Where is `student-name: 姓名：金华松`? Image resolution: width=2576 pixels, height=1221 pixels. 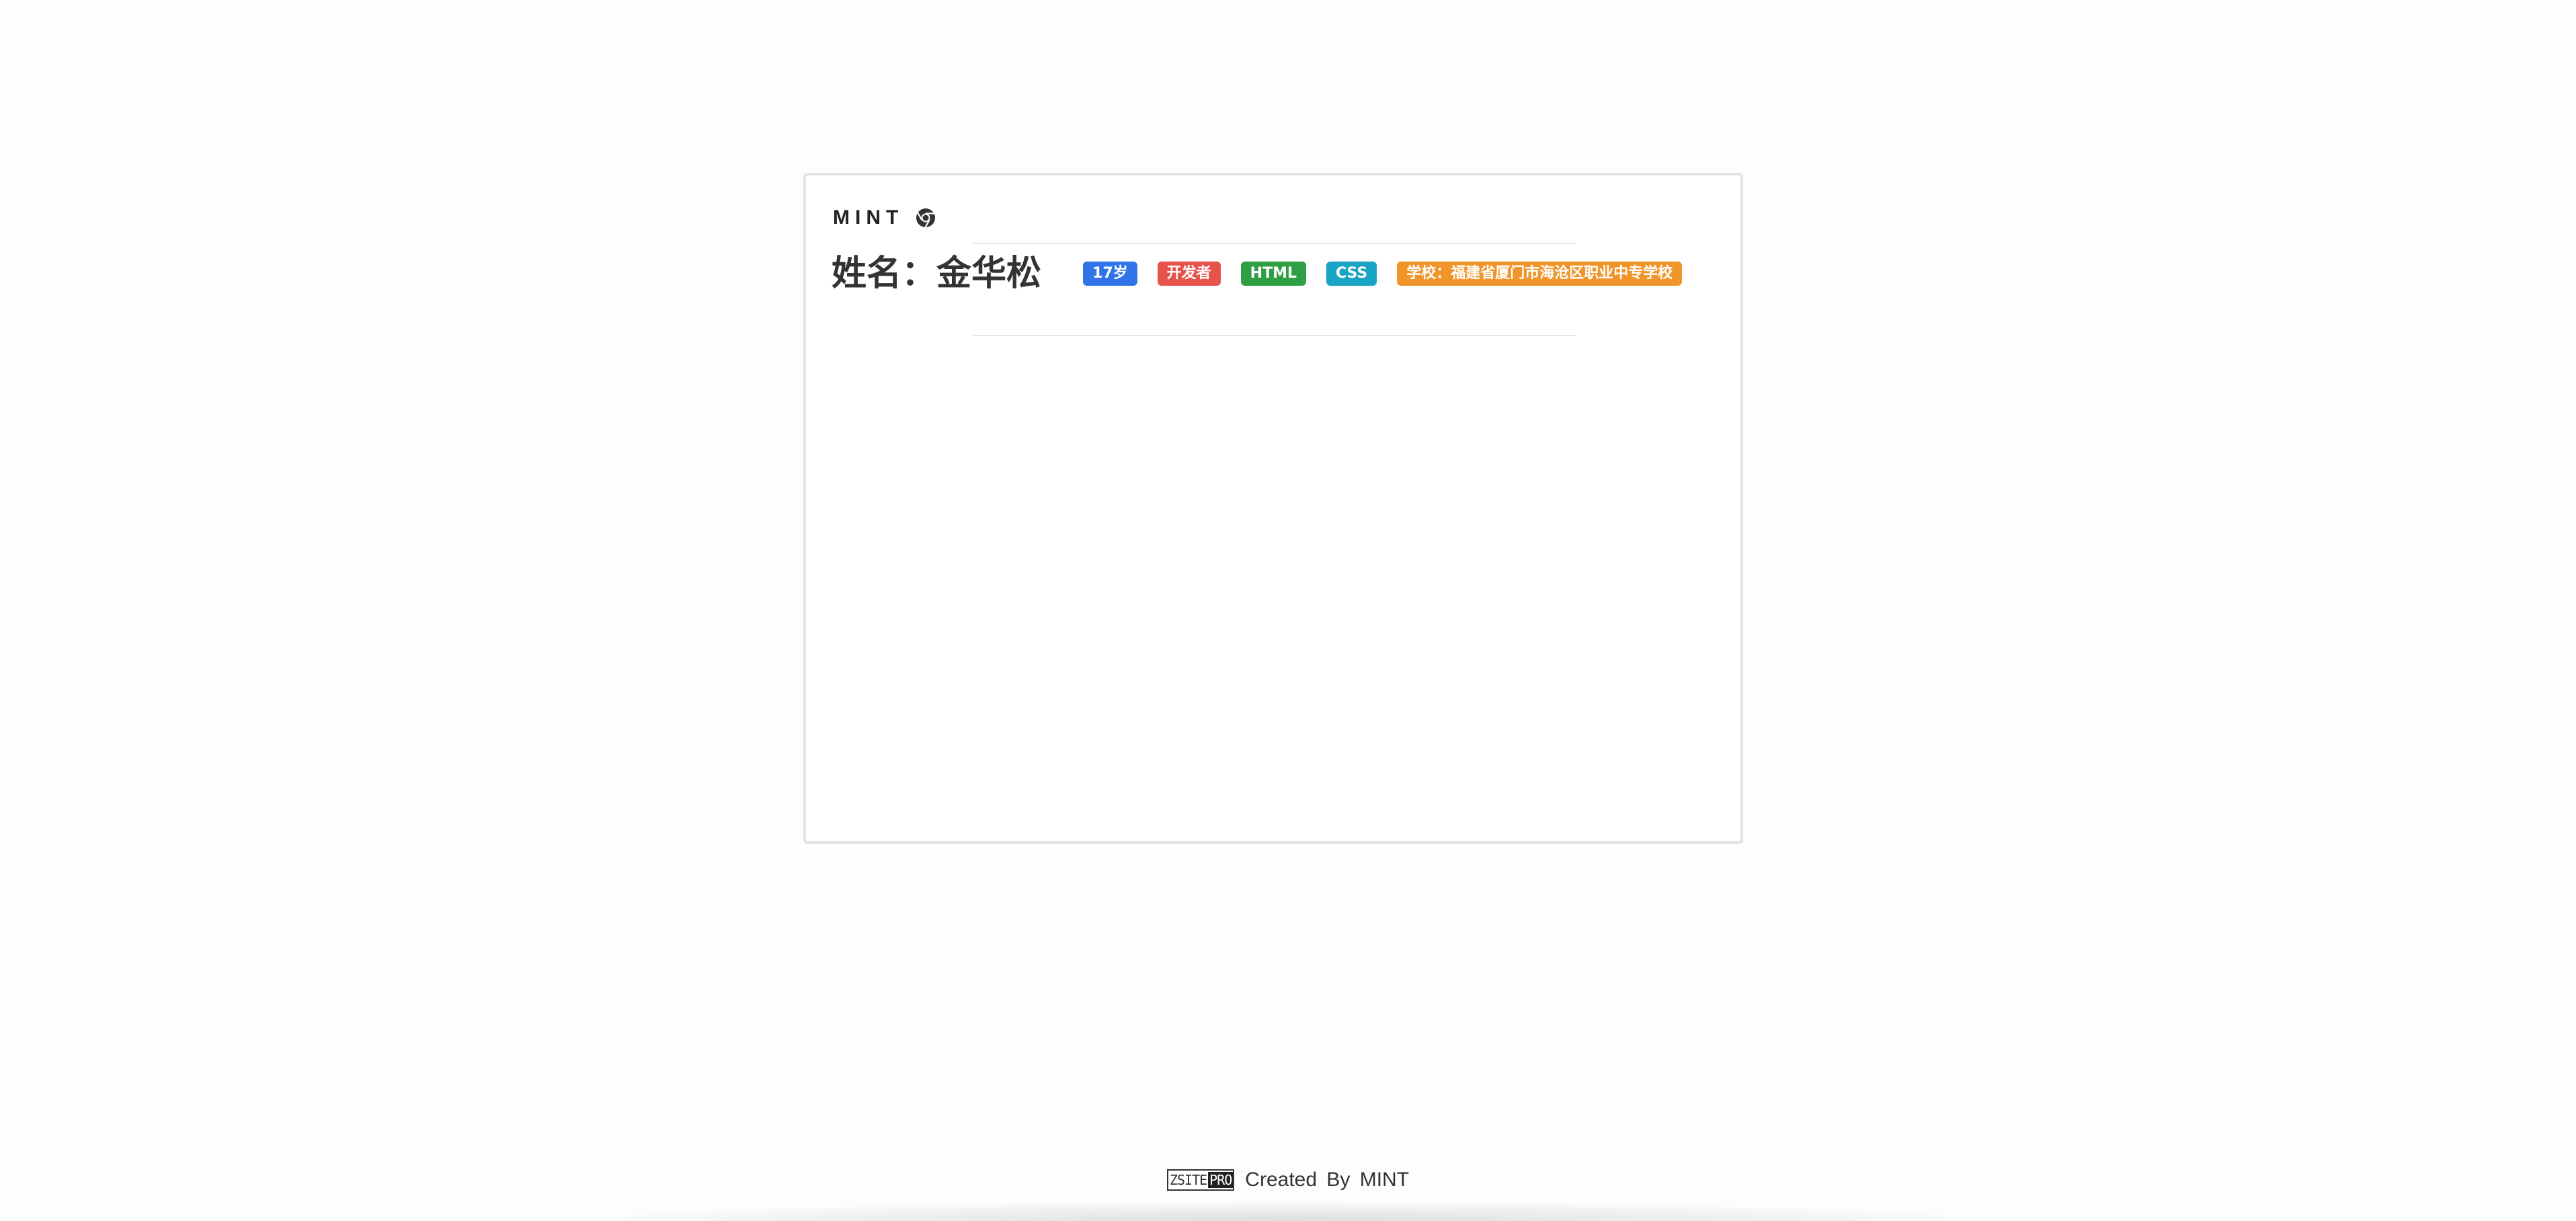
student-name: 姓名：金华松 is located at coordinates (937, 273).